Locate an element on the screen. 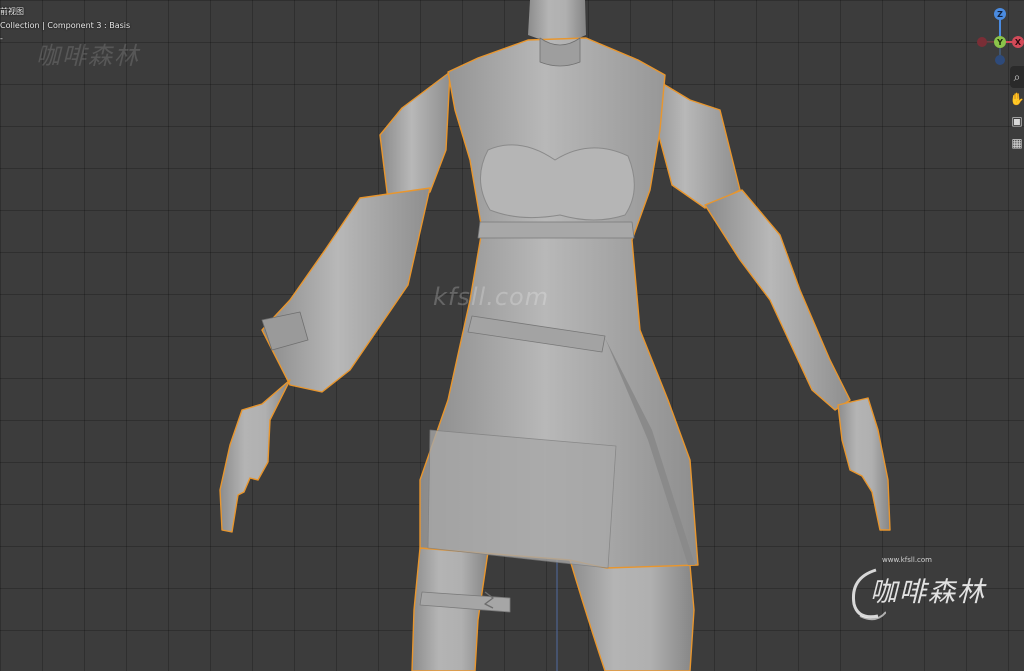  watermark-logo: www.kfsll.com 咖啡森林 is located at coordinates (926, 591).